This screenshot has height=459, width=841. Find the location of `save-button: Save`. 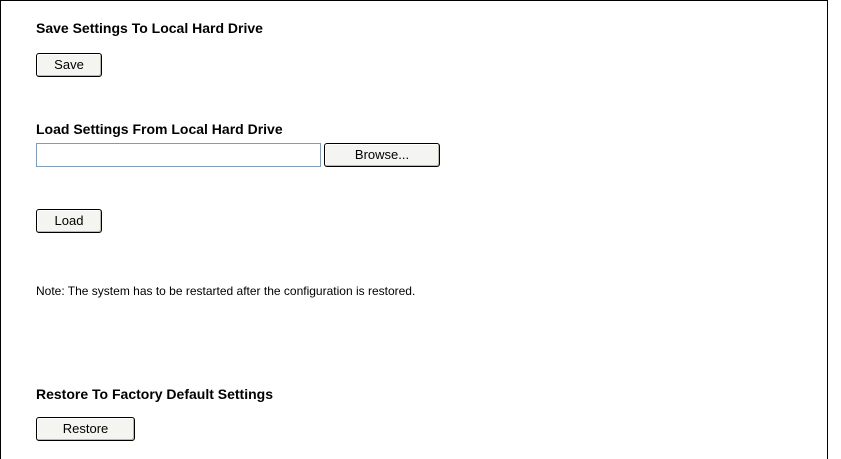

save-button: Save is located at coordinates (69, 65).